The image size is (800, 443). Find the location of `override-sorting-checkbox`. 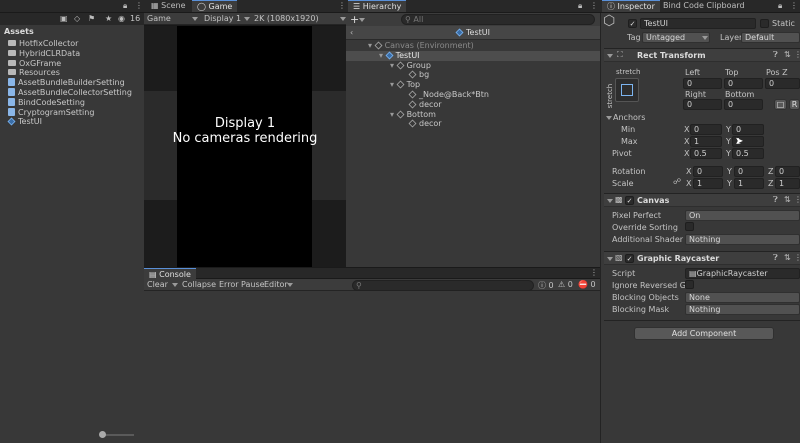

override-sorting-checkbox is located at coordinates (689, 226).